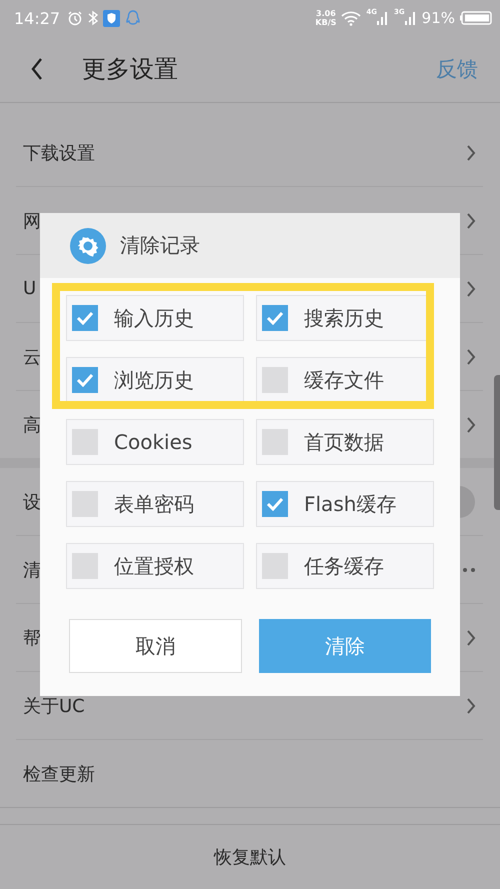 Image resolution: width=500 pixels, height=889 pixels. I want to click on status-time: 14:27, so click(37, 18).